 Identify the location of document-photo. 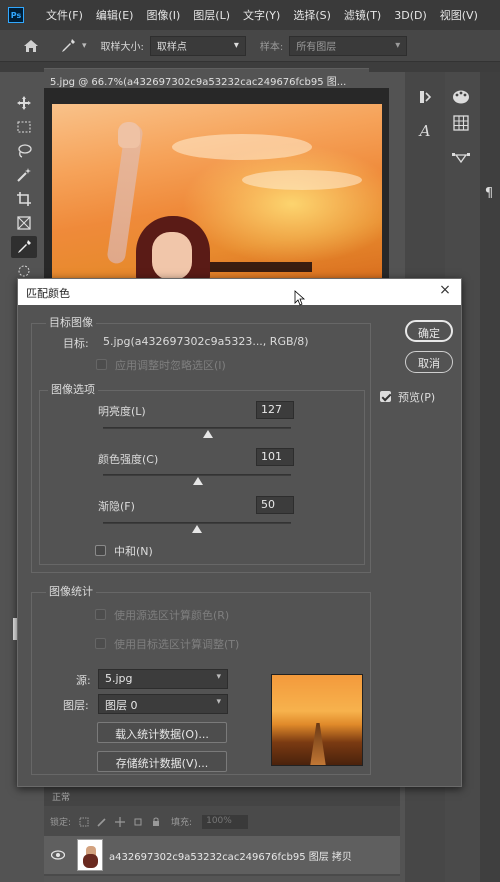
(217, 192).